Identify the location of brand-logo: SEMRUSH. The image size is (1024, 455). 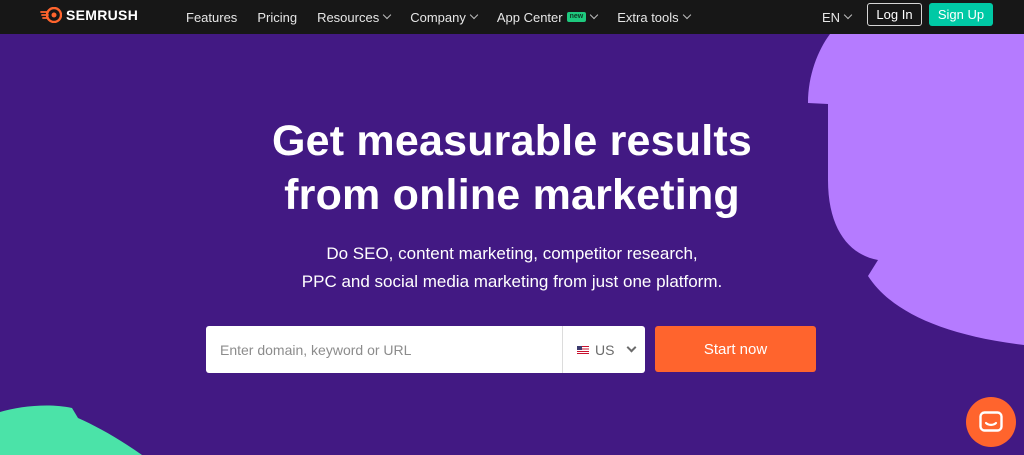
(89, 15).